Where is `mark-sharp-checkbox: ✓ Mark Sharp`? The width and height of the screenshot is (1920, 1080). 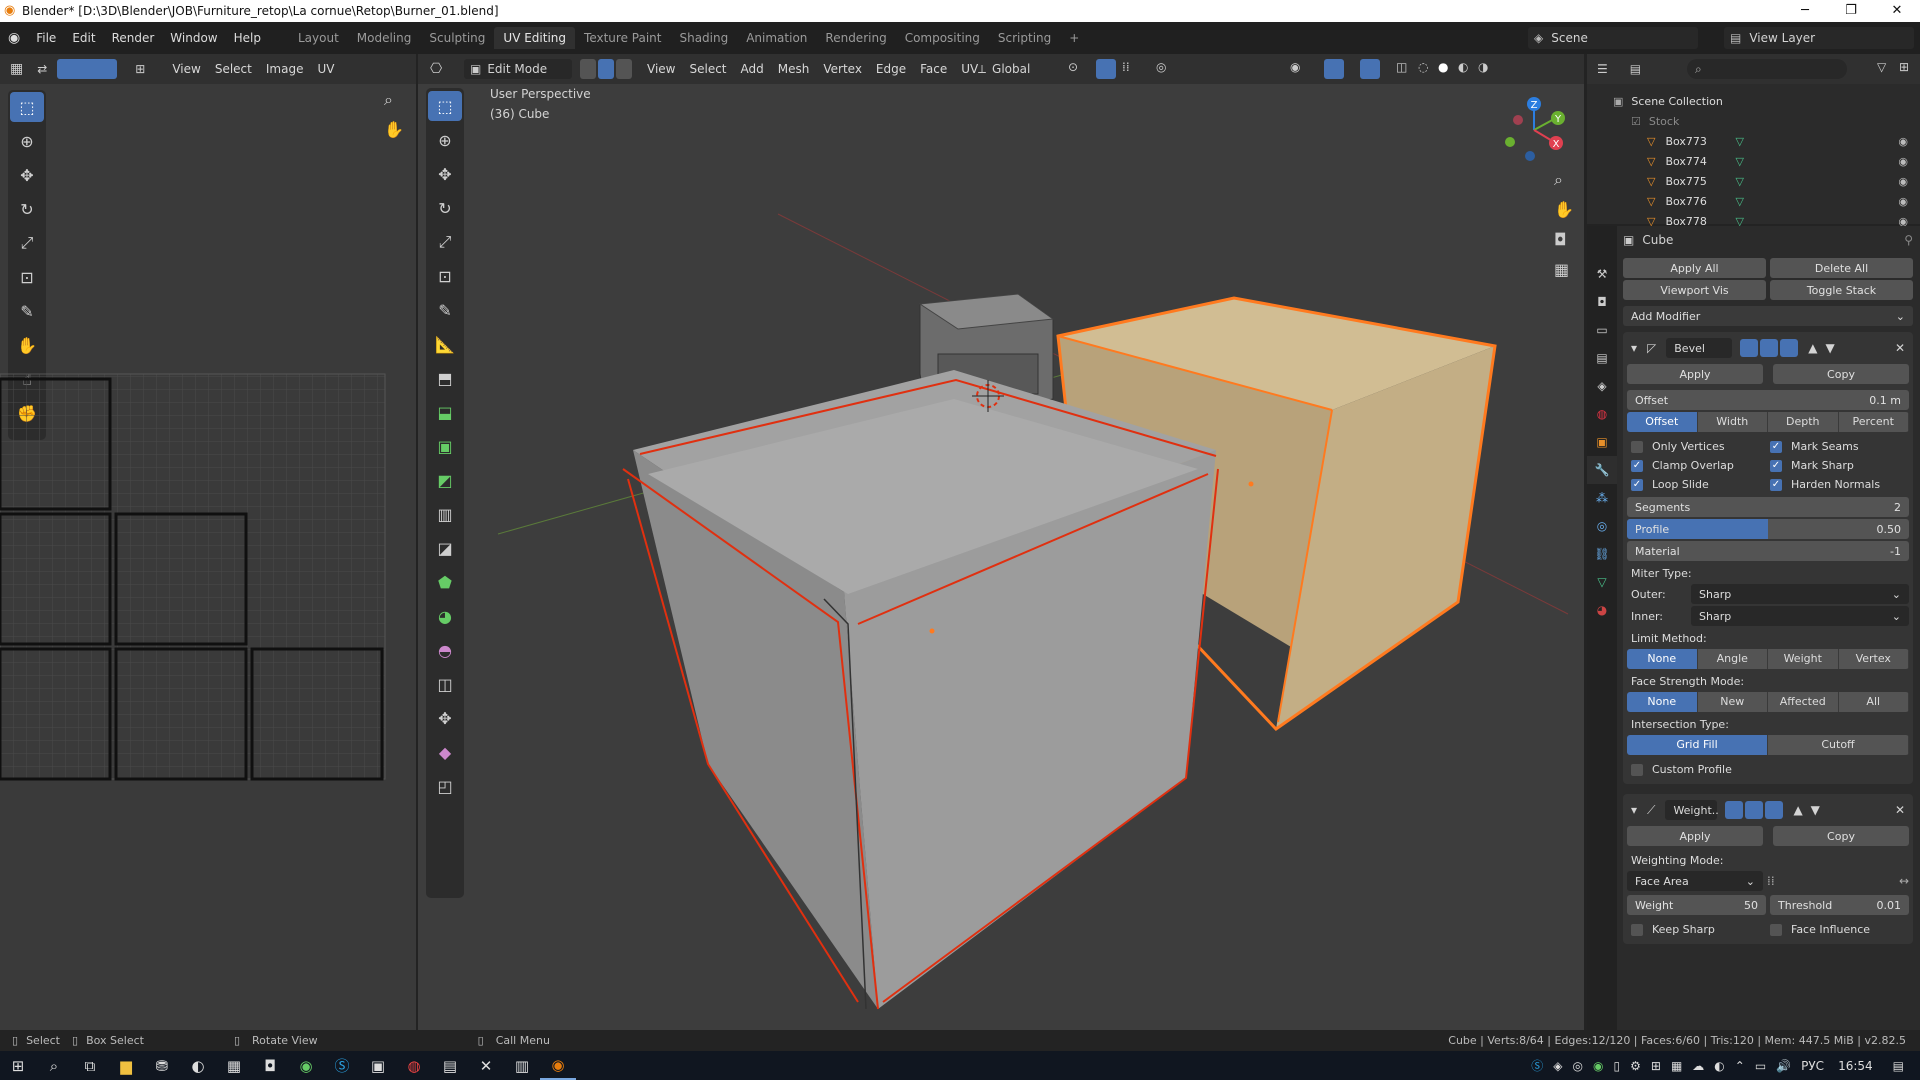 mark-sharp-checkbox: ✓ Mark Sharp is located at coordinates (1839, 465).